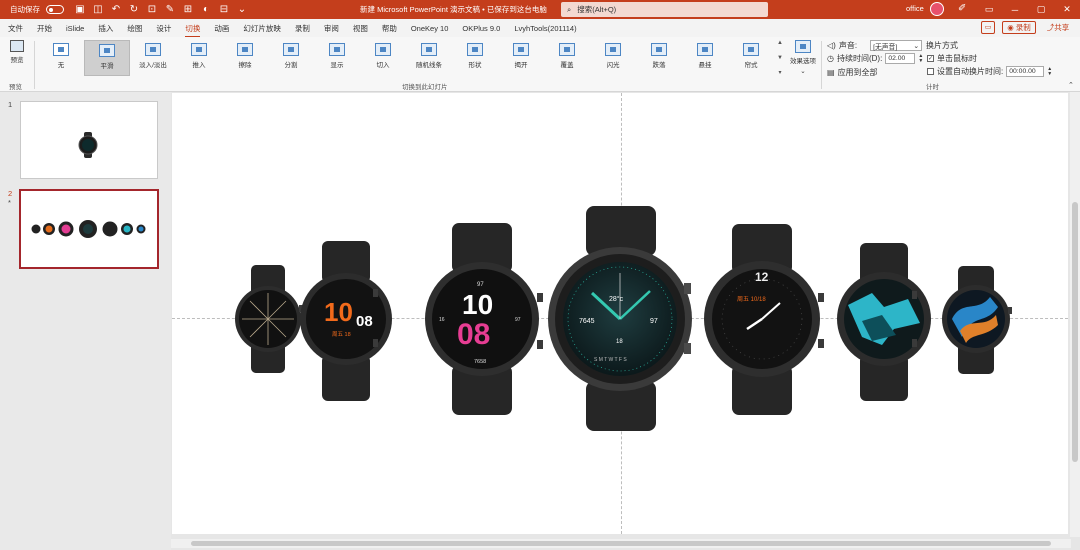 Image resolution: width=1080 pixels, height=550 pixels. What do you see at coordinates (360, 28) in the screenshot?
I see `tab-view: 视图` at bounding box center [360, 28].